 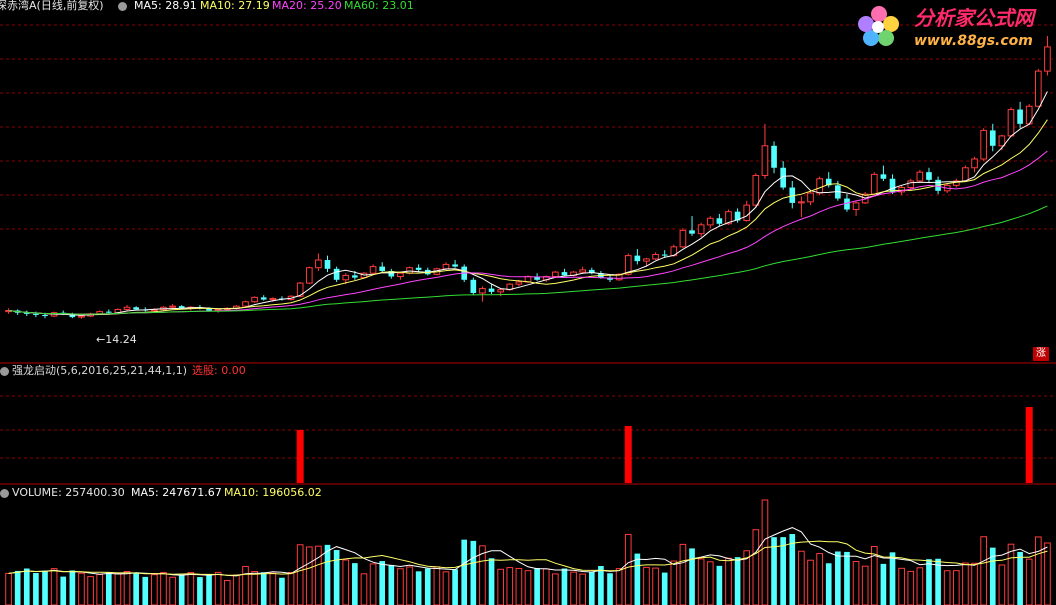 What do you see at coordinates (4, 371) in the screenshot?
I see `indicator-settings-icon` at bounding box center [4, 371].